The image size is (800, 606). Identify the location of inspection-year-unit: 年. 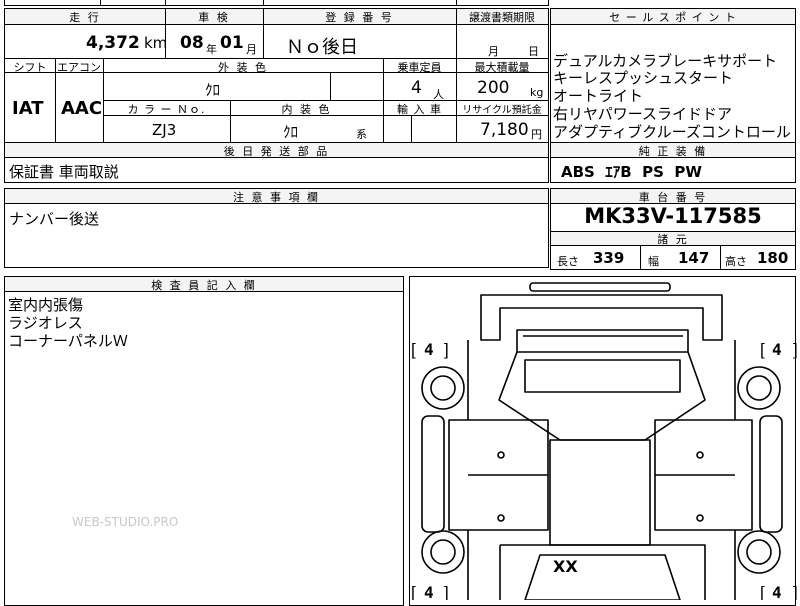
(211, 49).